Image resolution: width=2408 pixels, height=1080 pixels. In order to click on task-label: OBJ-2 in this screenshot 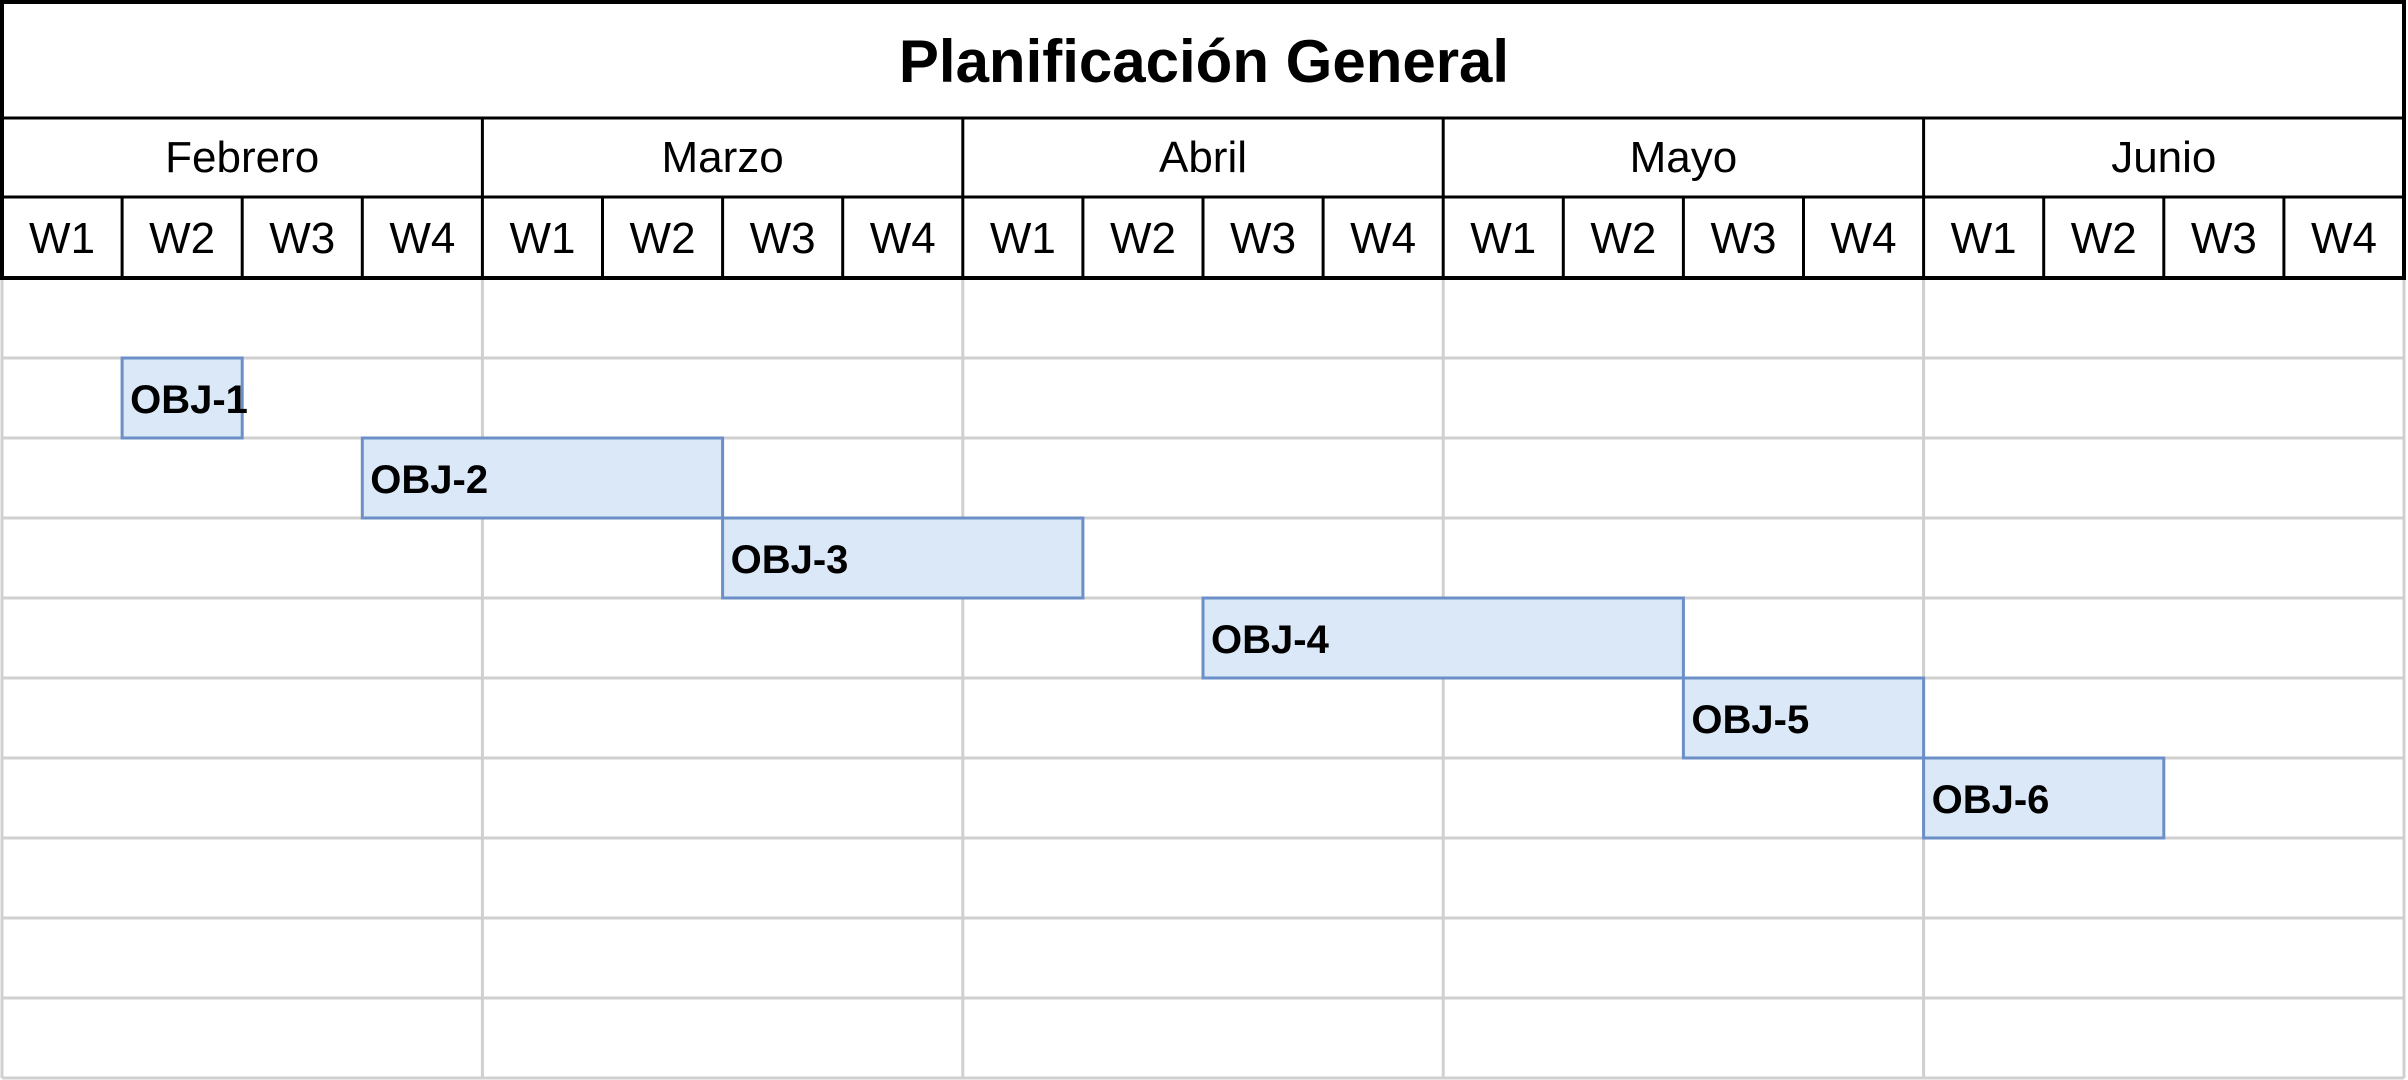, I will do `click(429, 480)`.